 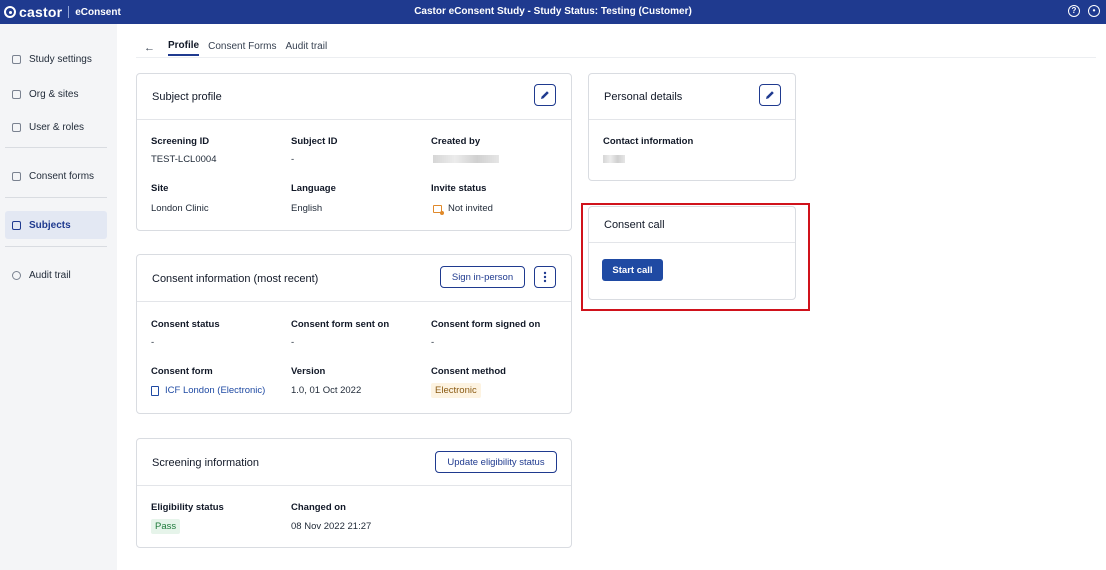 I want to click on book-icon, so click(x=16, y=59).